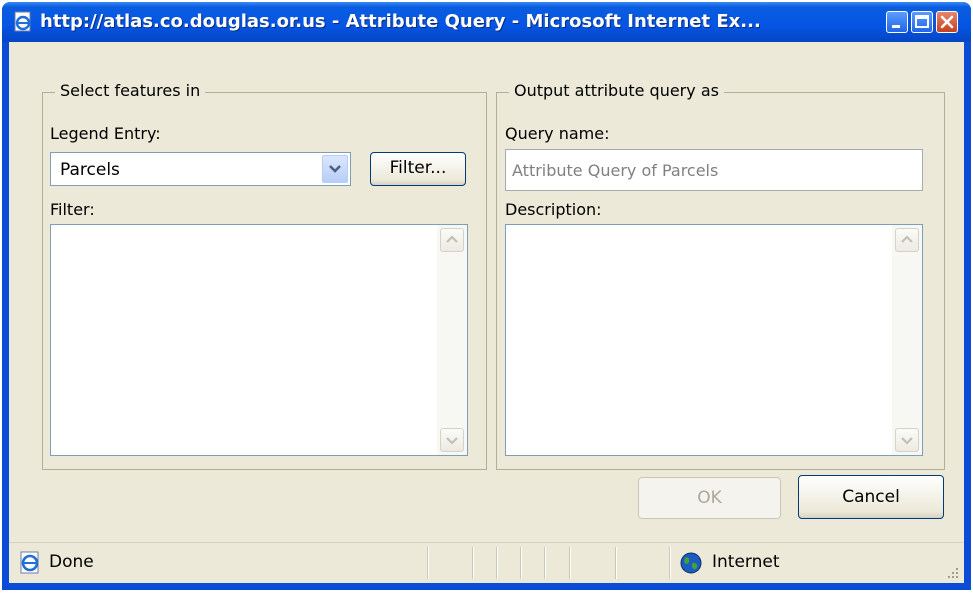  What do you see at coordinates (709, 498) in the screenshot?
I see `ok-button: OK` at bounding box center [709, 498].